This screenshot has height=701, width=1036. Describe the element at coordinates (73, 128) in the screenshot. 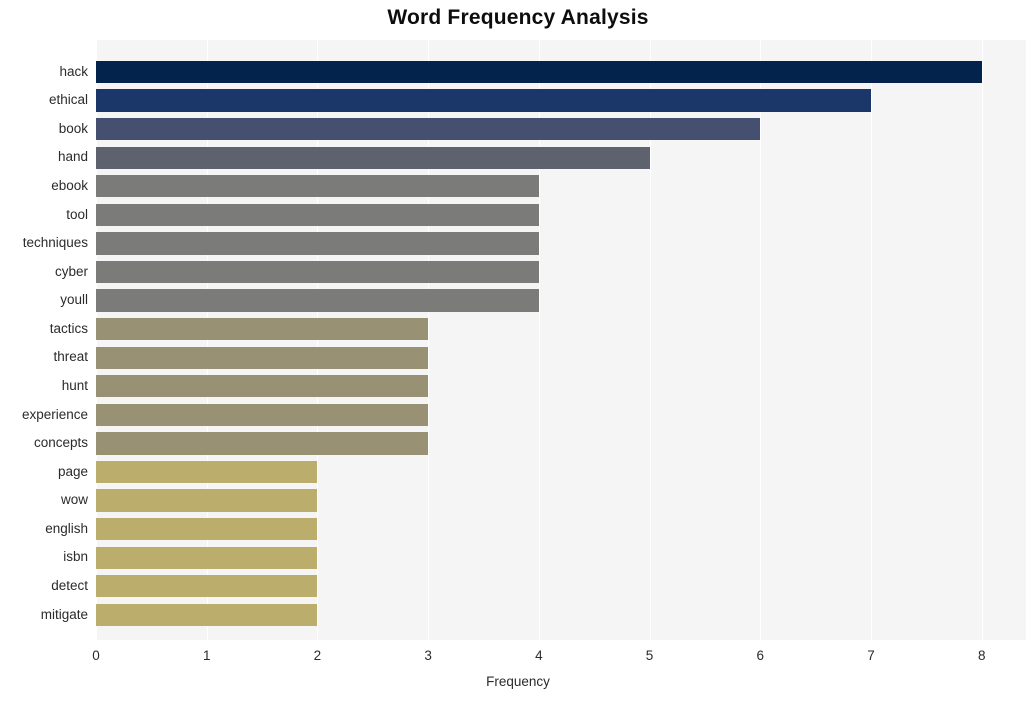

I see `y-tick-label-book: book` at that location.